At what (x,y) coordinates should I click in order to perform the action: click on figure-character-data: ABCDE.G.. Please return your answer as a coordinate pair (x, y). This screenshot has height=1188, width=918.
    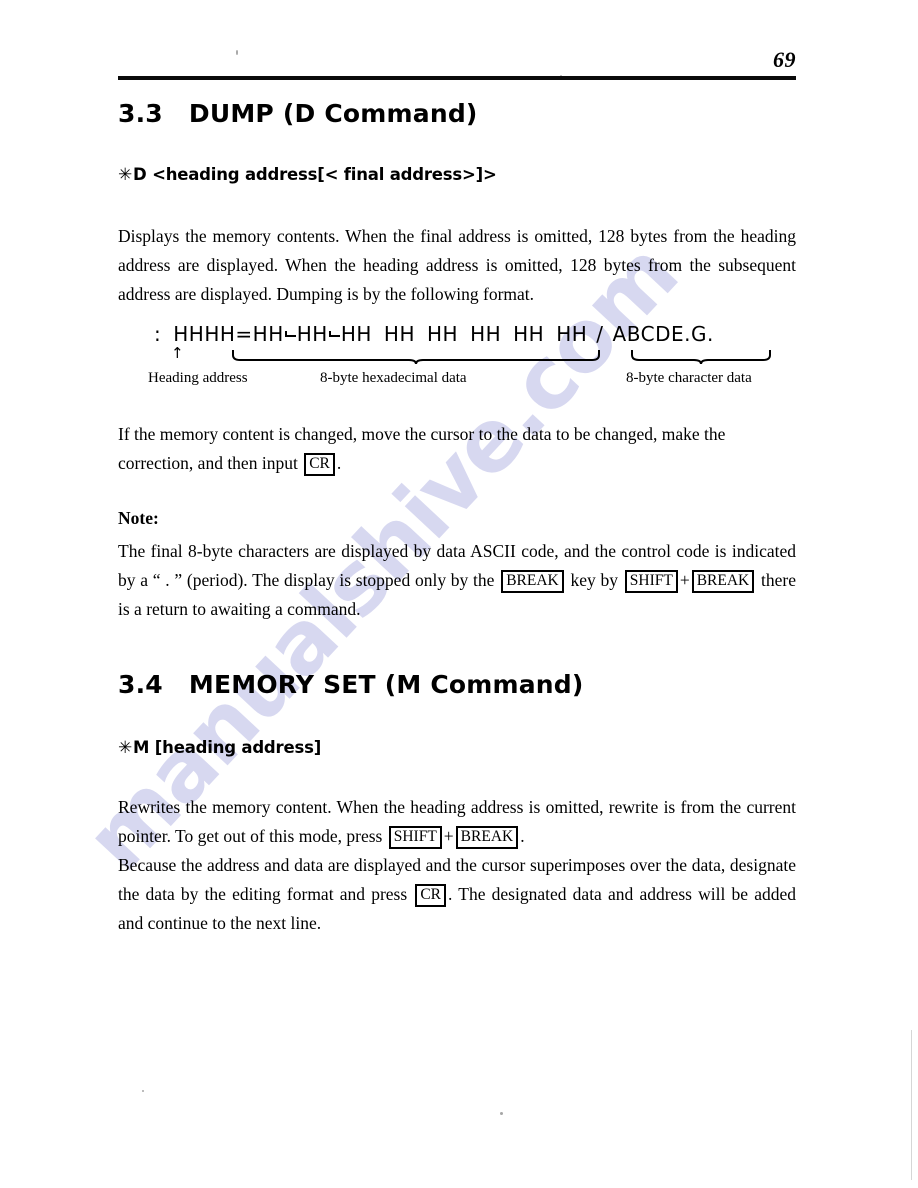
    Looking at the image, I should click on (663, 334).